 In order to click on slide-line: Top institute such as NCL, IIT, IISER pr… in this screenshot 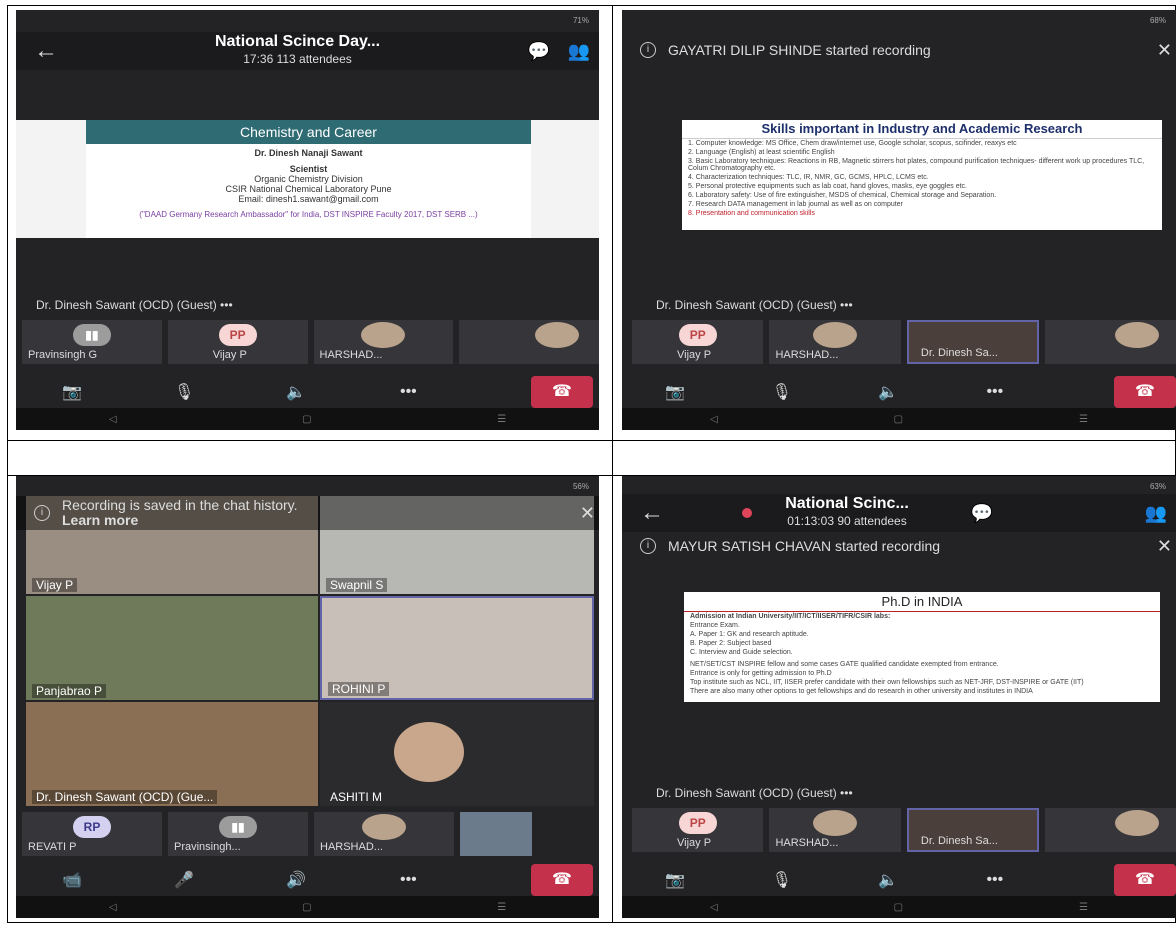, I will do `click(887, 682)`.